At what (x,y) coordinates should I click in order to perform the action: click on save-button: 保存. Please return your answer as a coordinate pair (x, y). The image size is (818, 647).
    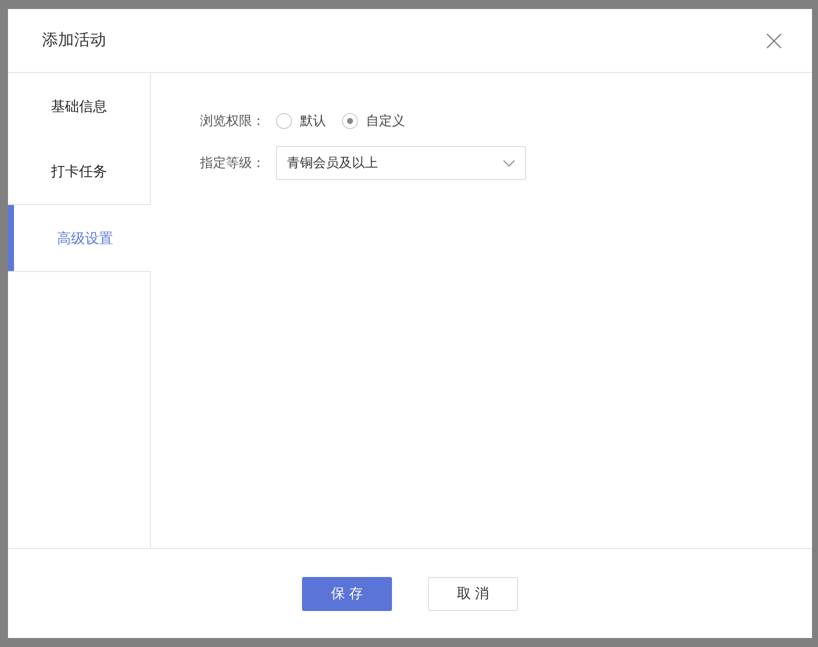
    Looking at the image, I should click on (347, 593).